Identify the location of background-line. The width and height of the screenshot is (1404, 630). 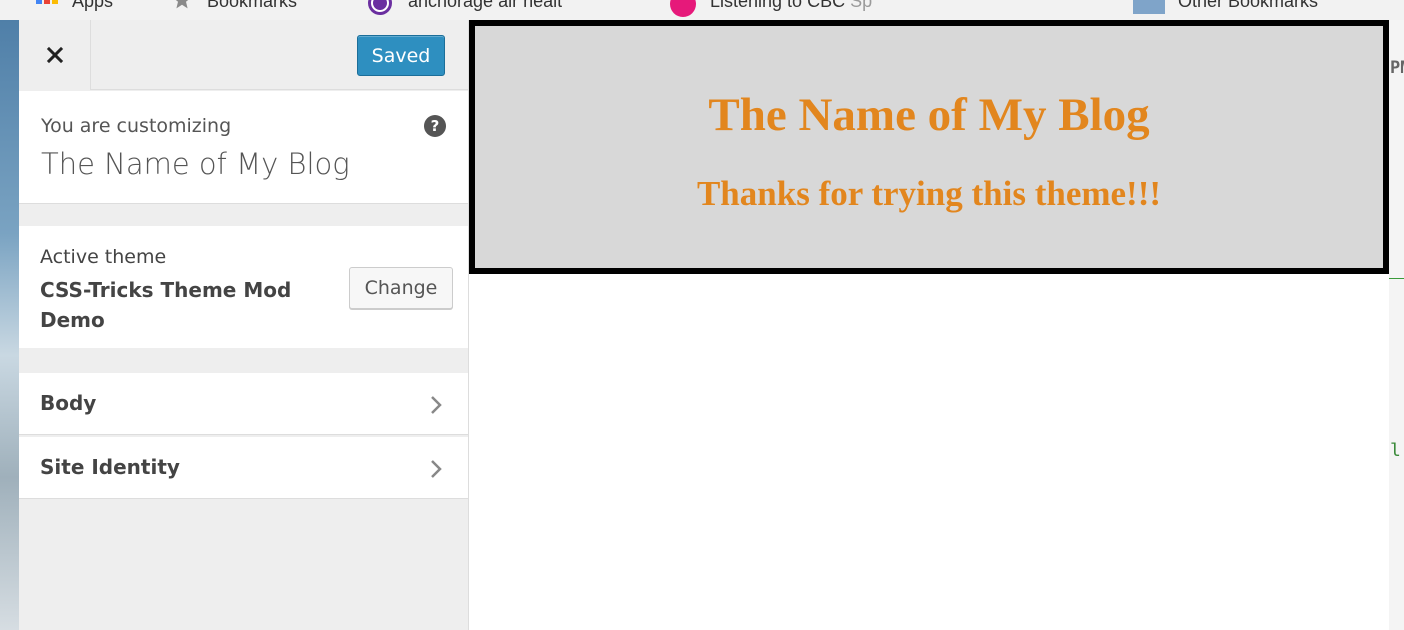
(1396, 278).